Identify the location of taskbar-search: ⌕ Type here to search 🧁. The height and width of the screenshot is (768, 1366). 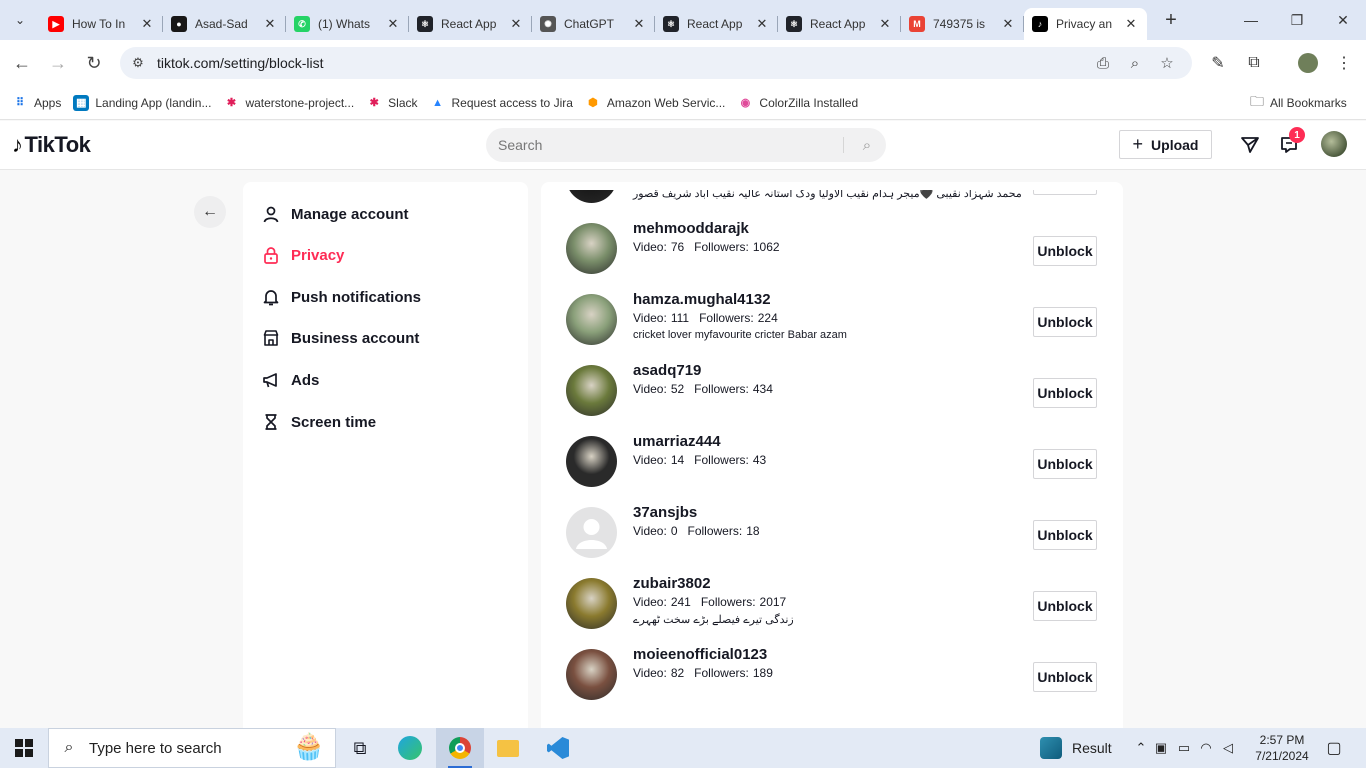
(192, 748).